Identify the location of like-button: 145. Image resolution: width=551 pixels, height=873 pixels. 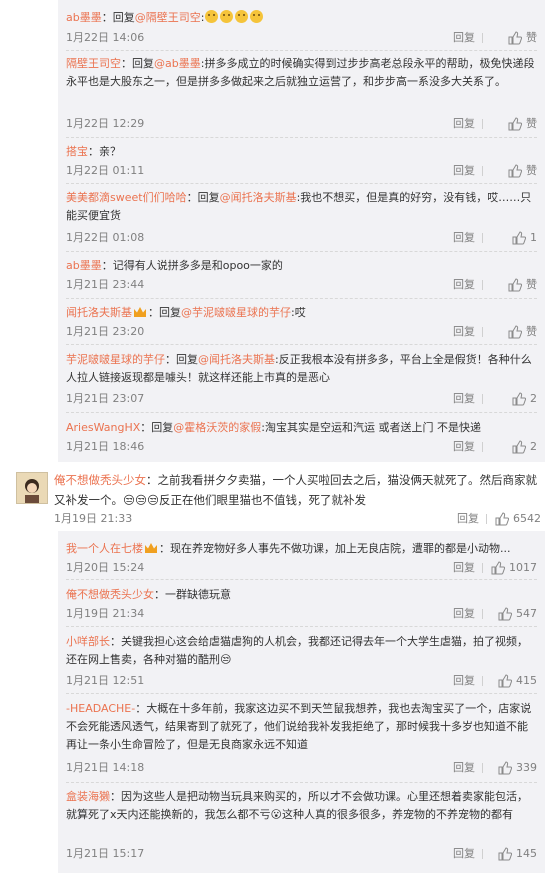
(512, 854).